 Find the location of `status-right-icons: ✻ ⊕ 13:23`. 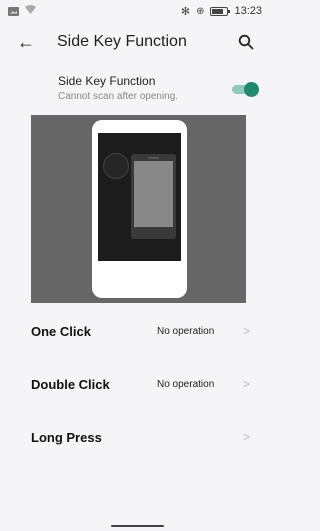

status-right-icons: ✻ ⊕ 13:23 is located at coordinates (221, 11).